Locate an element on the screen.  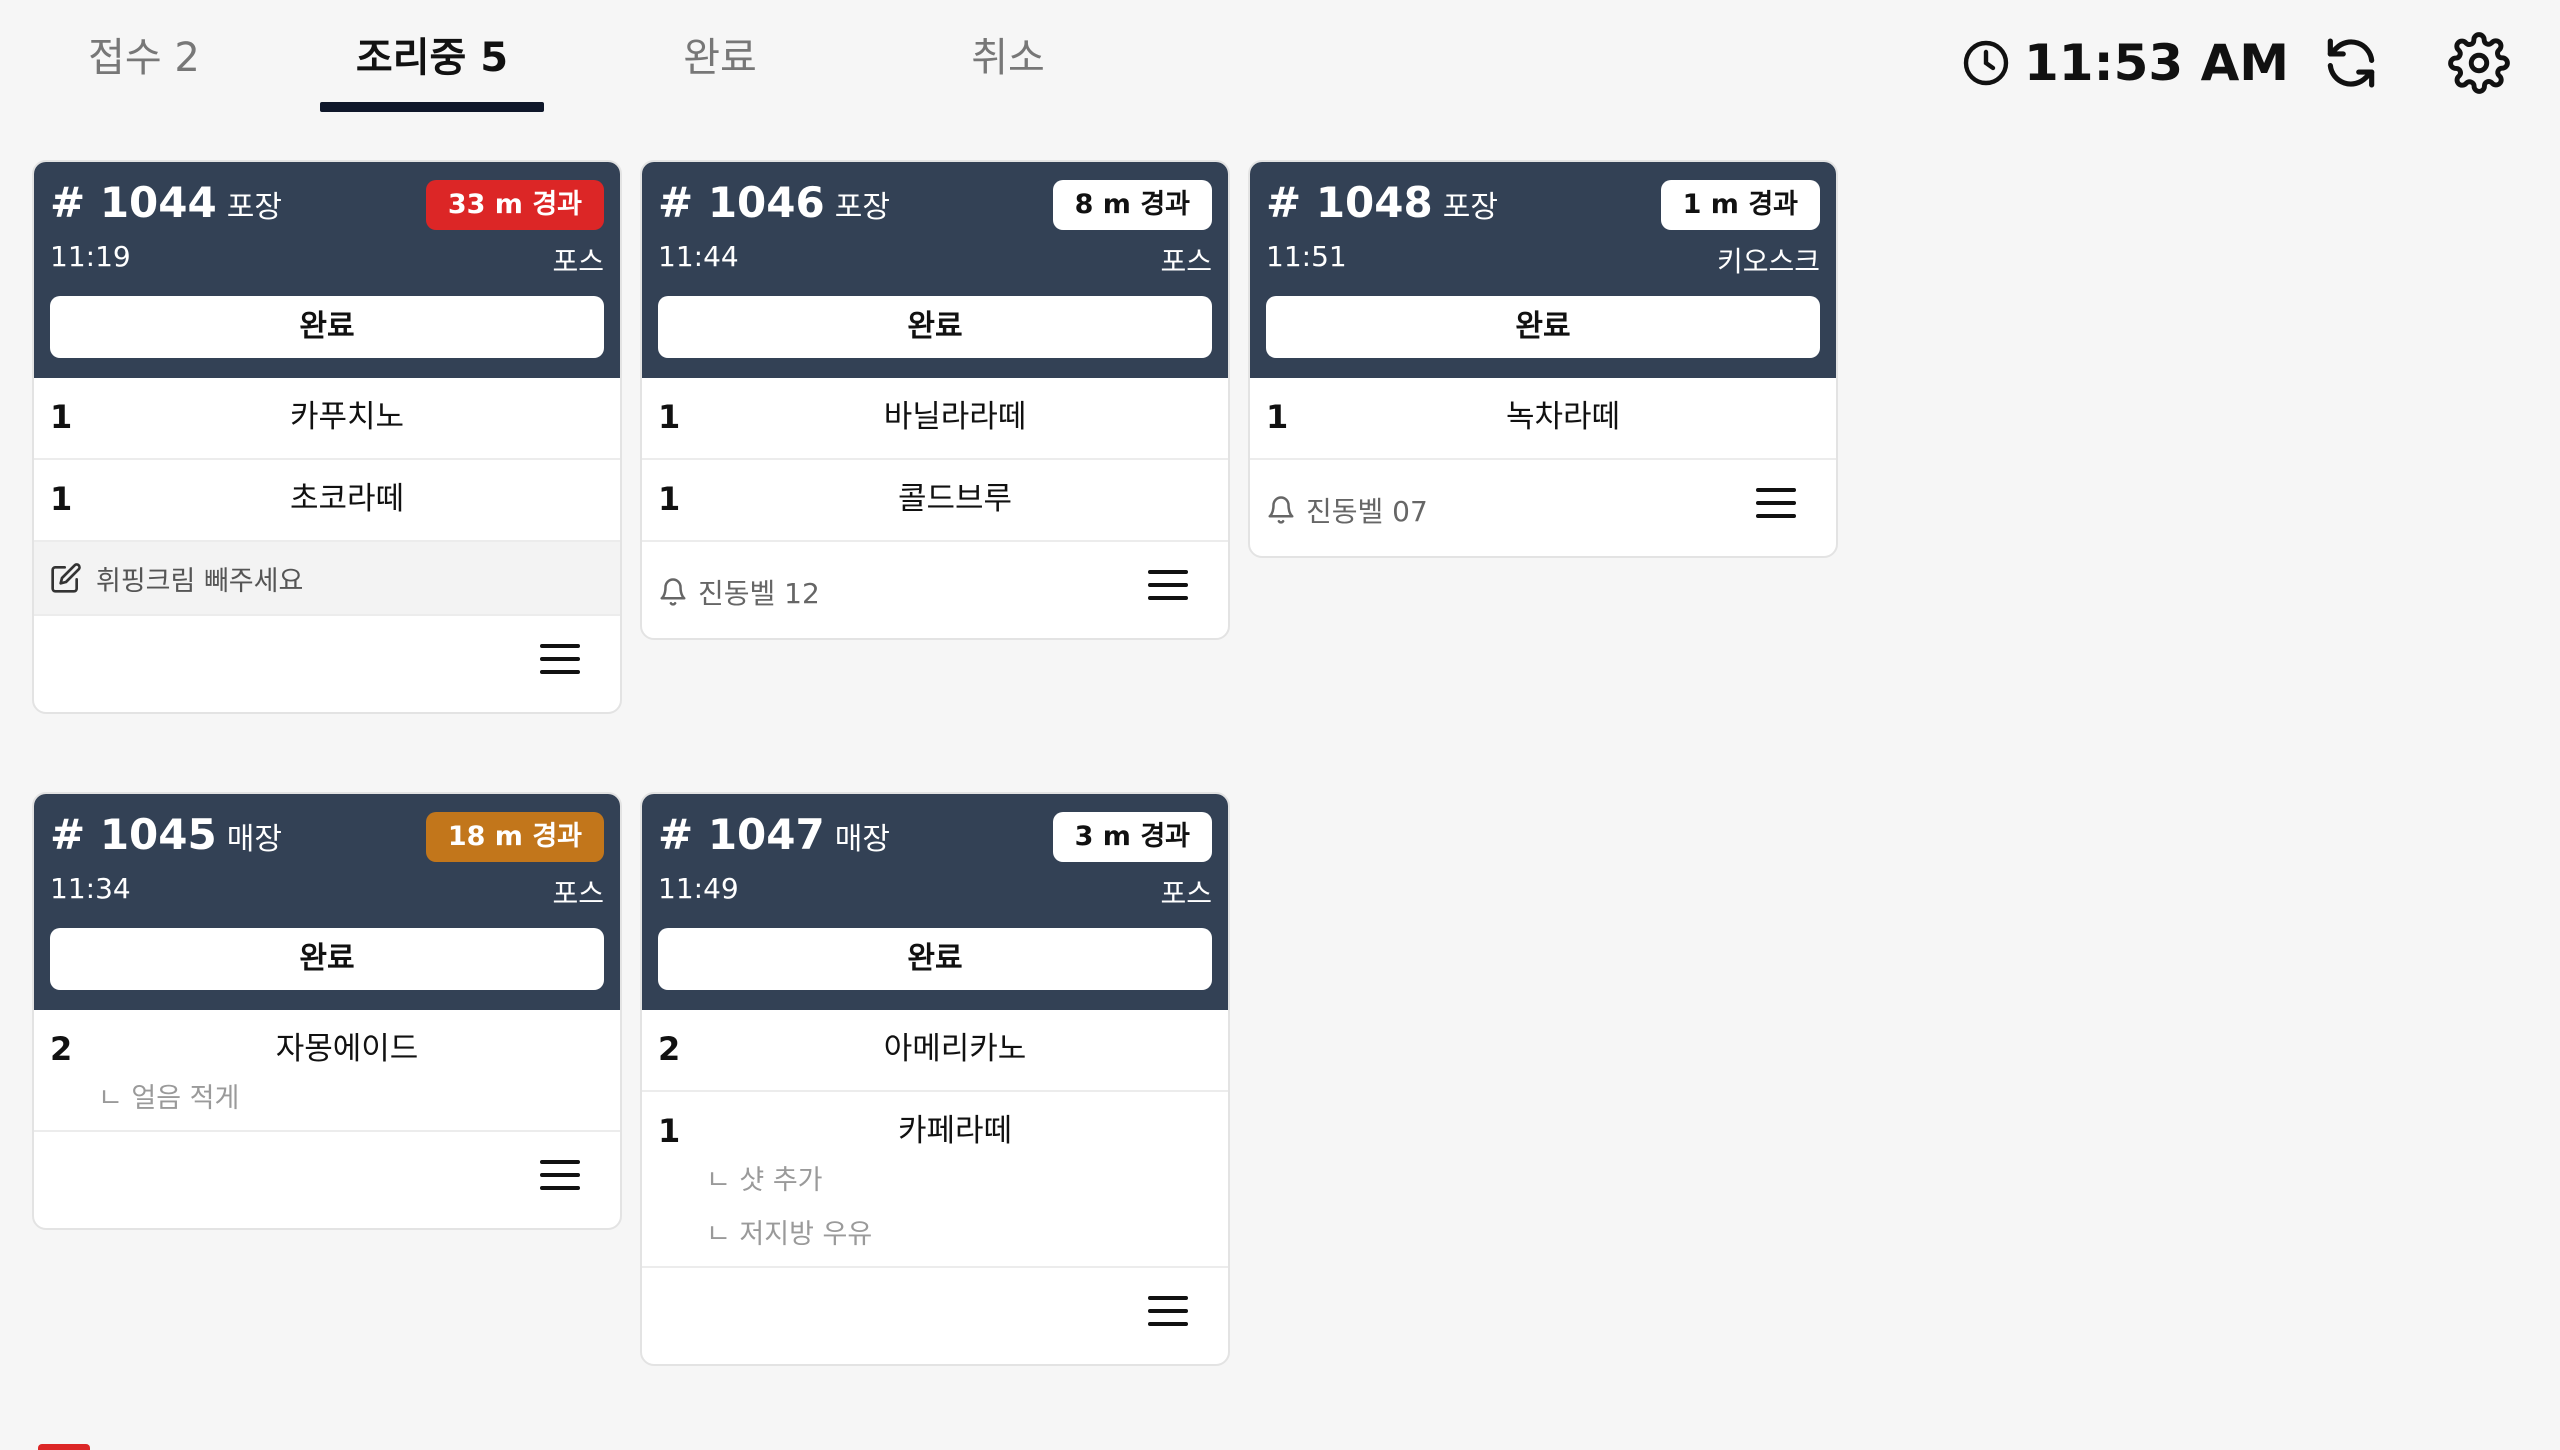
elapsed-badge: 33 m 경과 is located at coordinates (514, 205).